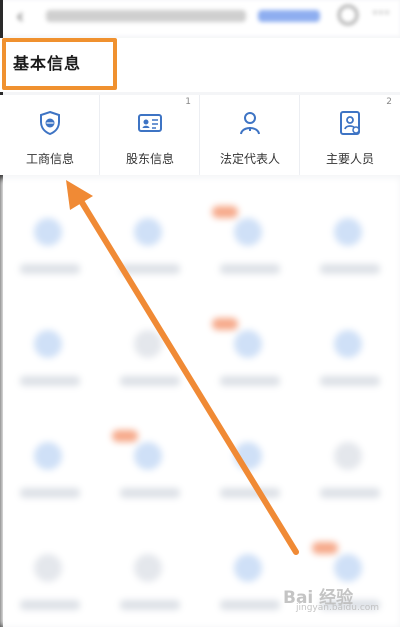  I want to click on card-business-info: 工商信息, so click(50, 135).